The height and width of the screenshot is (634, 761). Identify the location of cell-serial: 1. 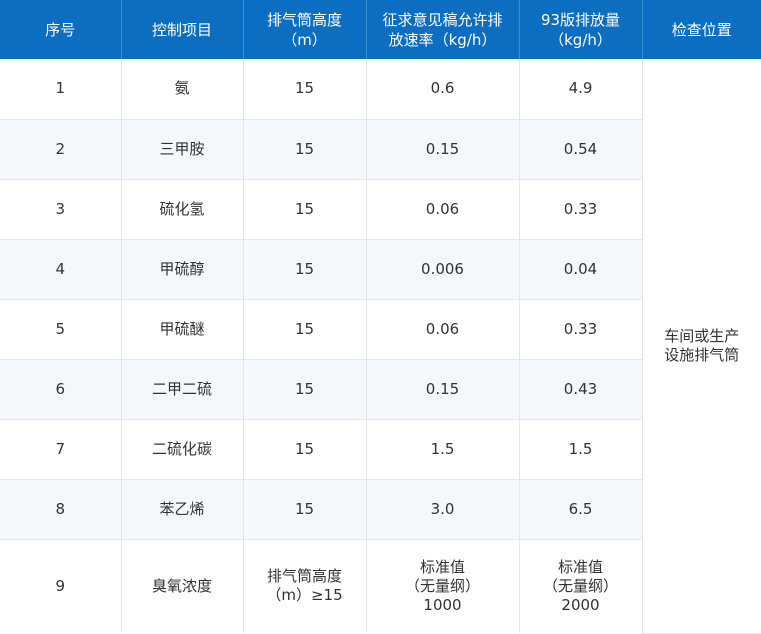
(61, 89).